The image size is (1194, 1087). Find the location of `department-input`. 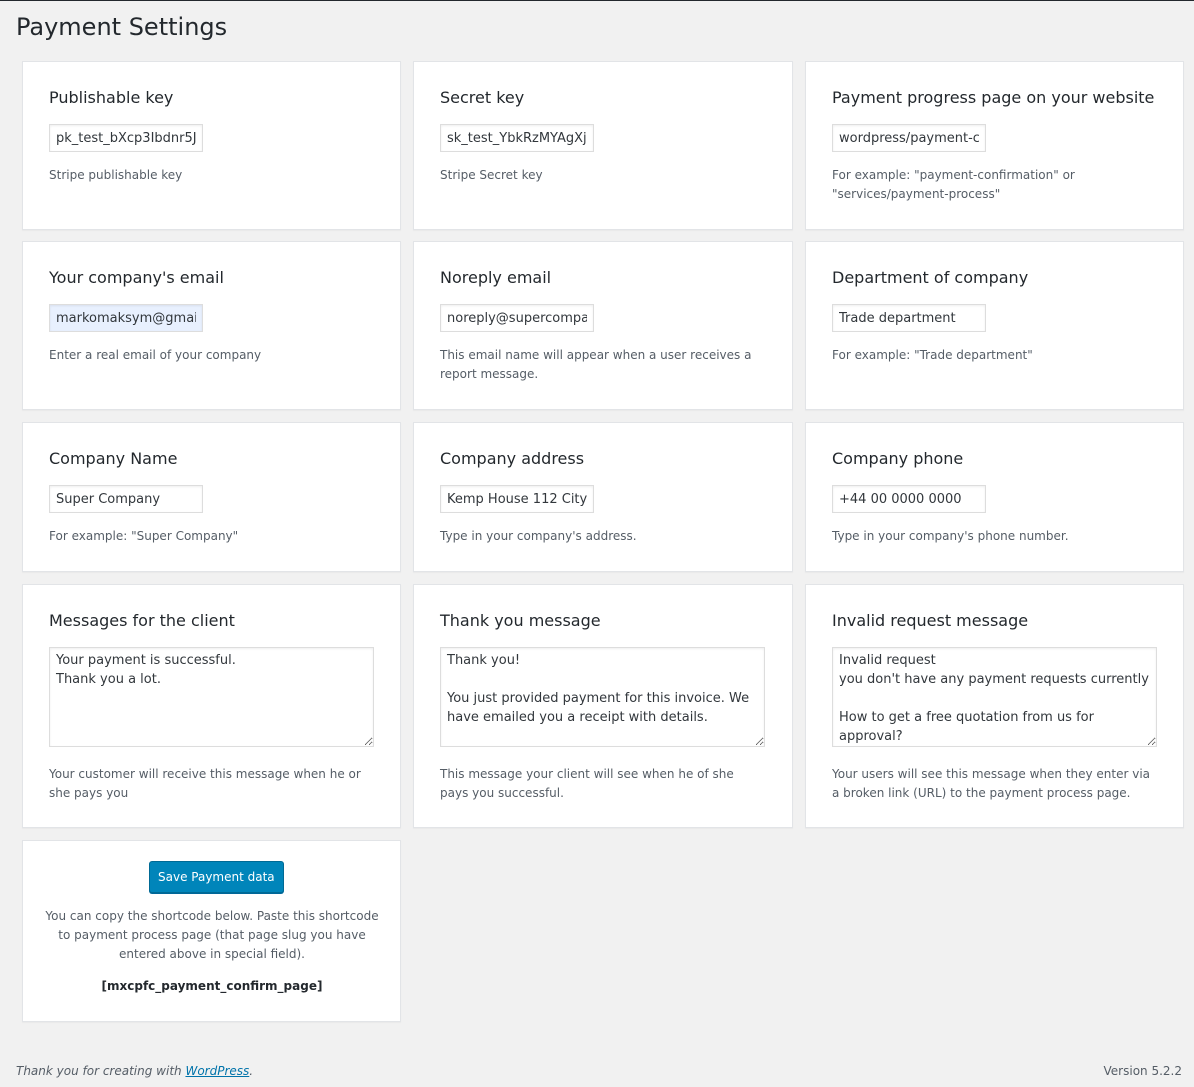

department-input is located at coordinates (909, 318).